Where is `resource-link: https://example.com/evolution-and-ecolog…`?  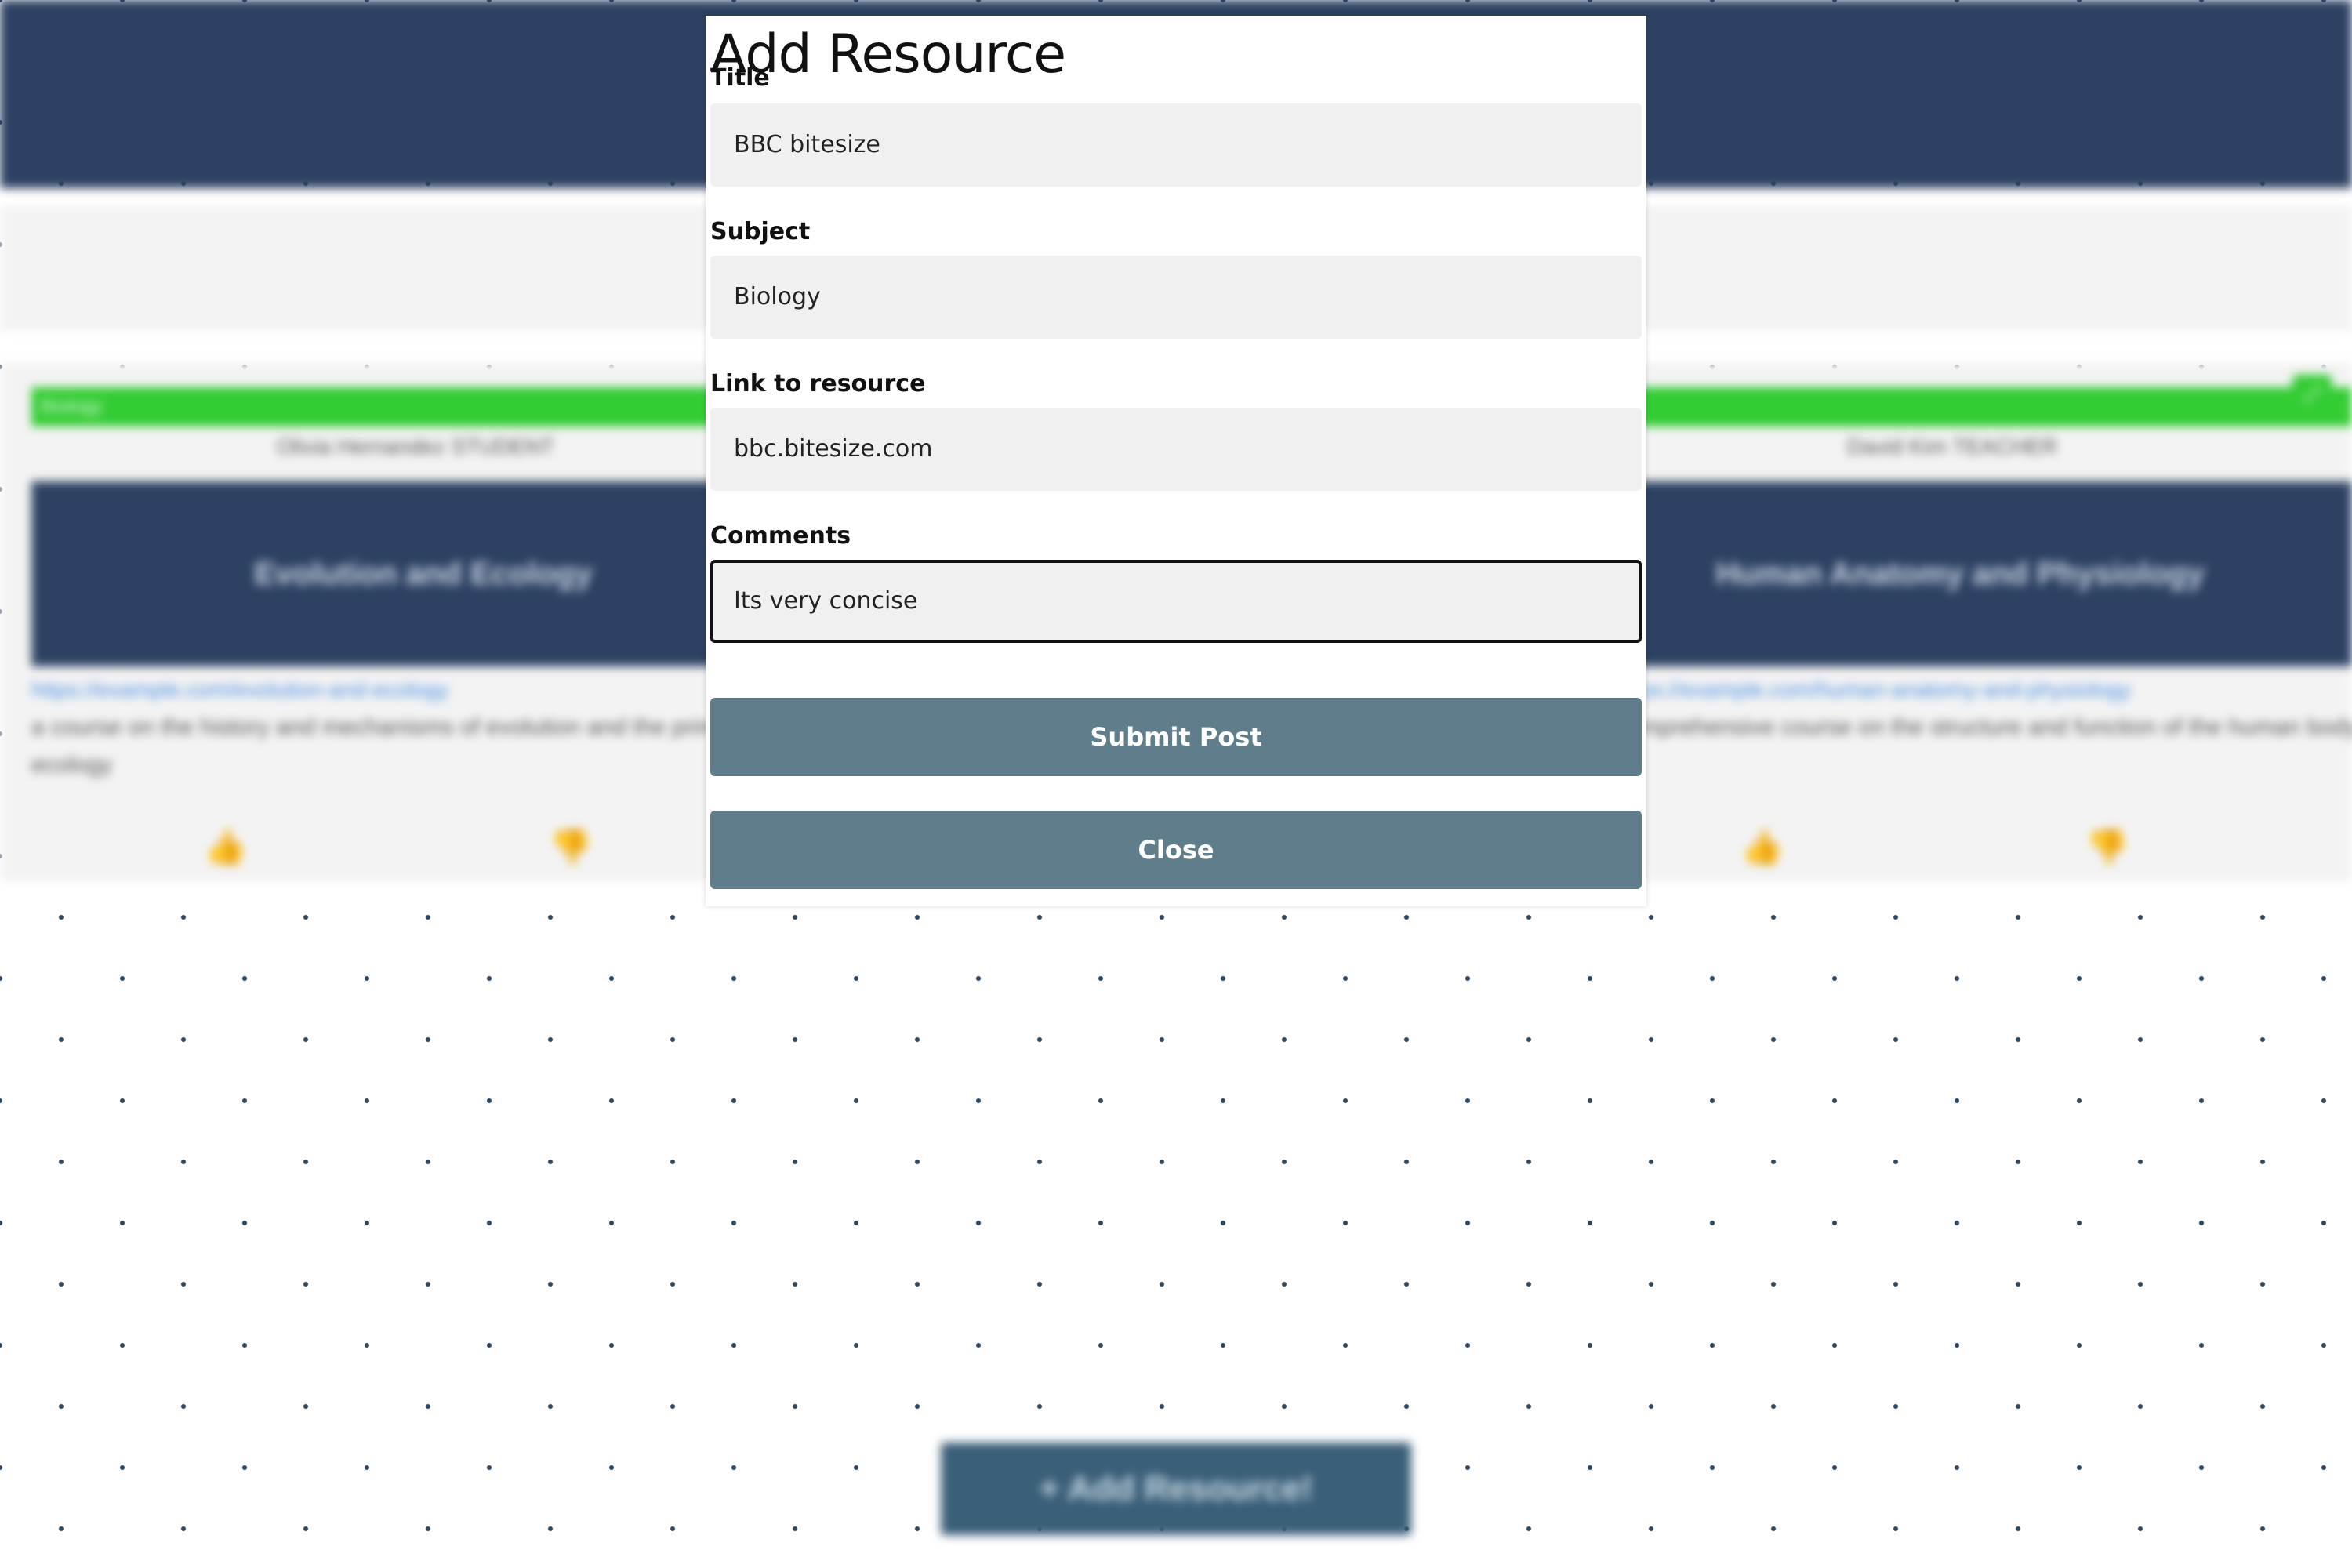
resource-link: https://example.com/evolution-and-ecolog… is located at coordinates (239, 689).